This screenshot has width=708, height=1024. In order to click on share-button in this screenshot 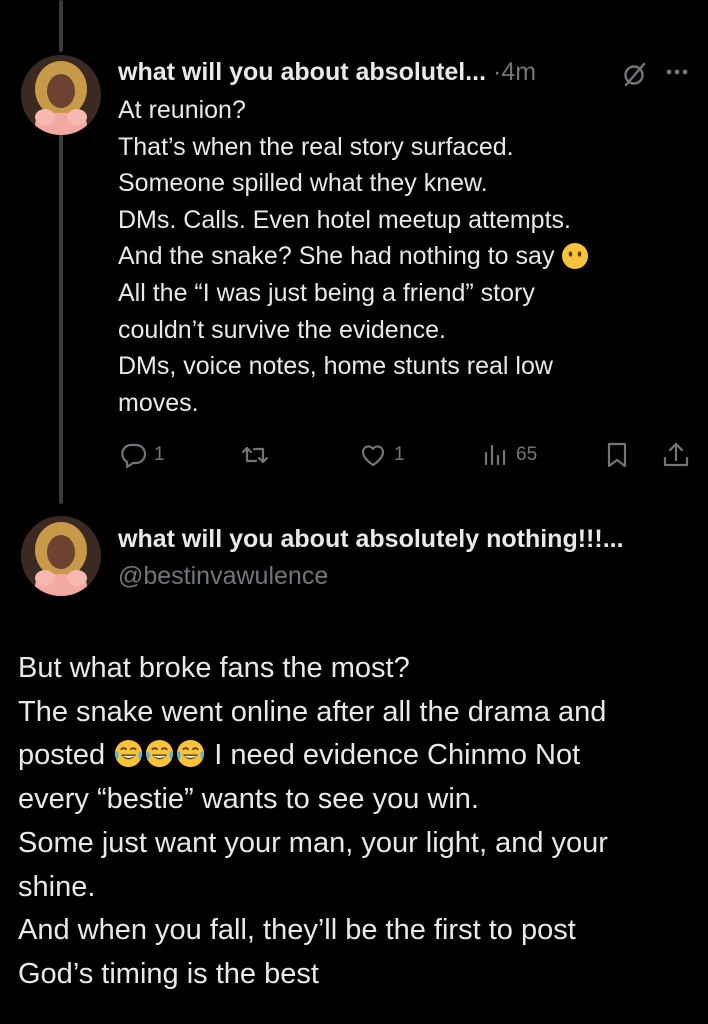, I will do `click(676, 455)`.